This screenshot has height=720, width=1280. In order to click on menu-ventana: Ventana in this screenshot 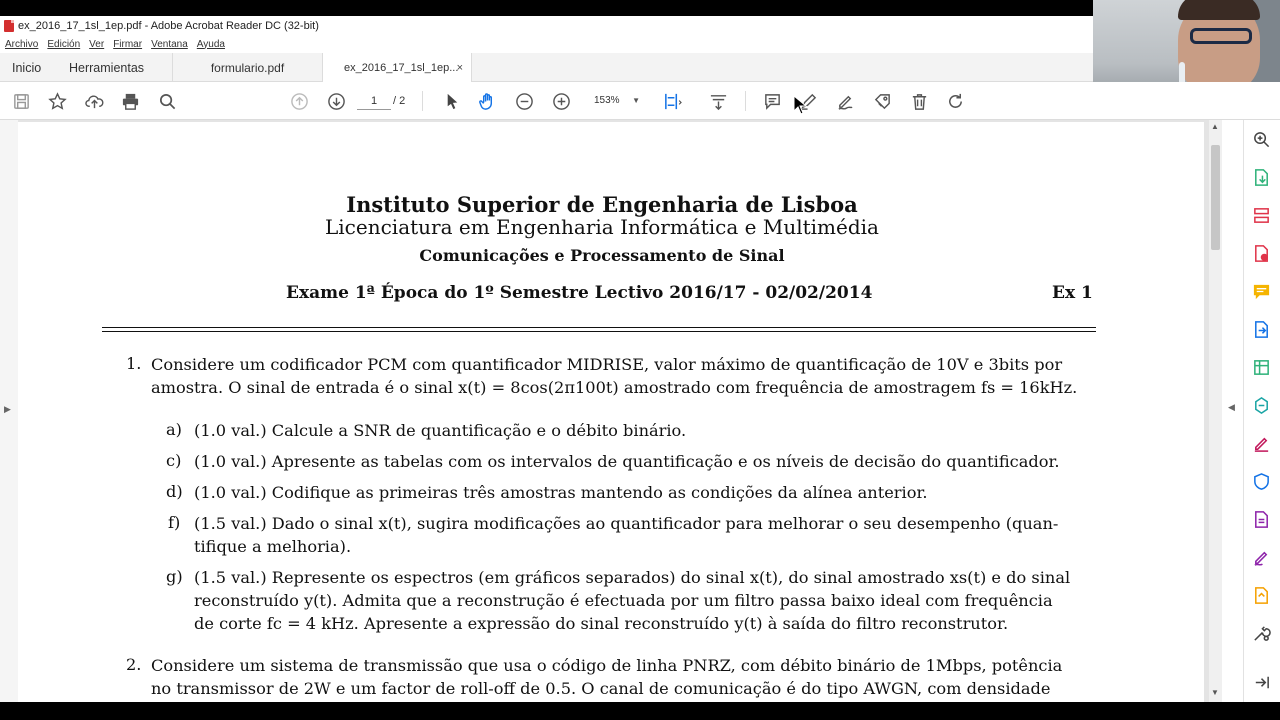, I will do `click(169, 44)`.